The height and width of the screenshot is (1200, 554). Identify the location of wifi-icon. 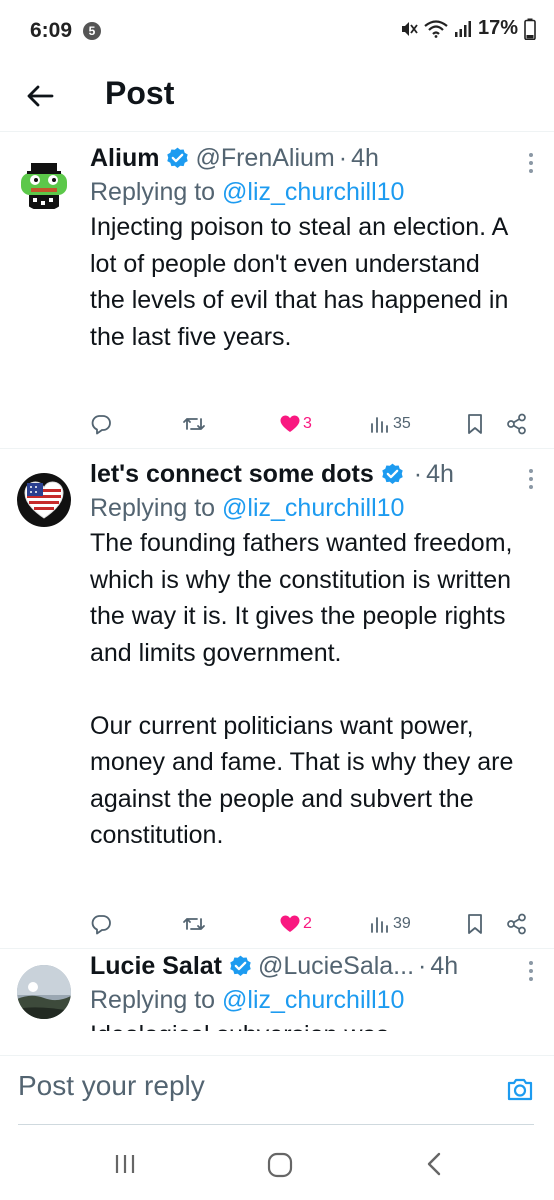
(436, 28).